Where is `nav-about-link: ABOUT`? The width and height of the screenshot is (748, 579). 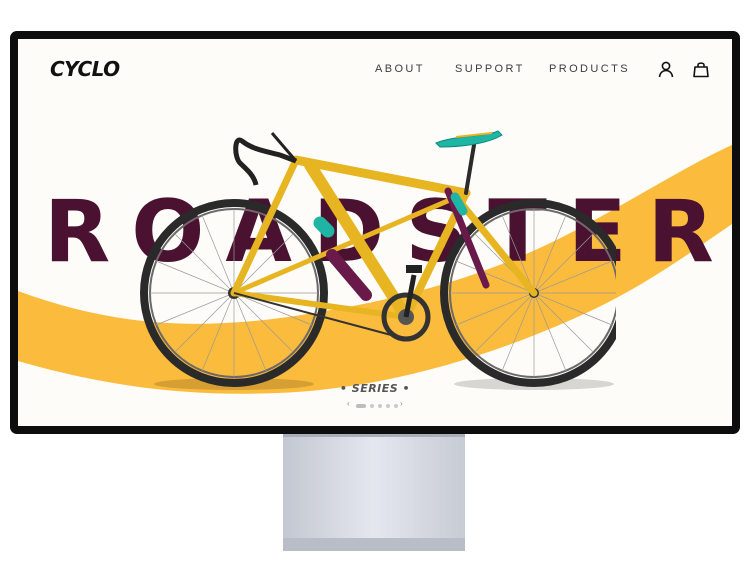
nav-about-link: ABOUT is located at coordinates (400, 69).